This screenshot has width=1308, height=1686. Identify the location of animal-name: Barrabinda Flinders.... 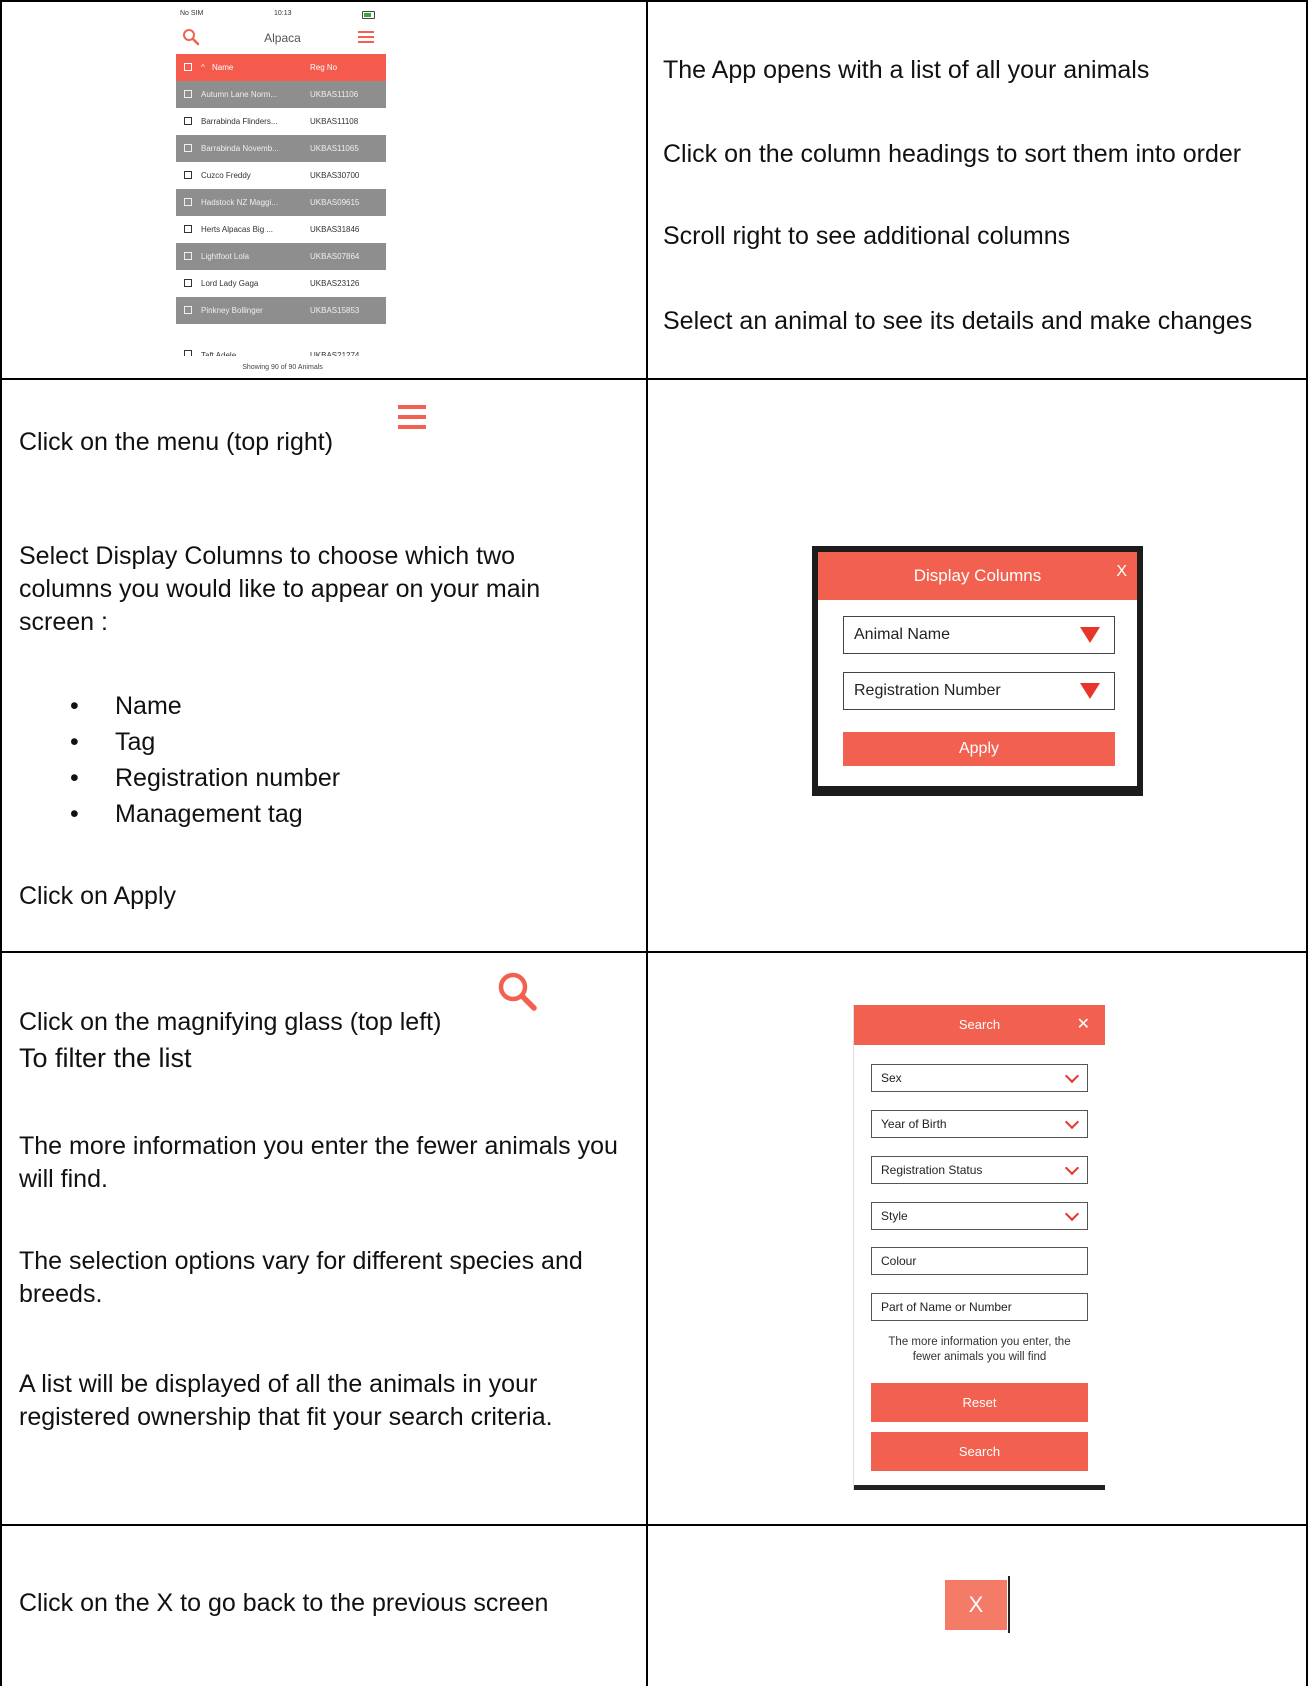
(239, 121).